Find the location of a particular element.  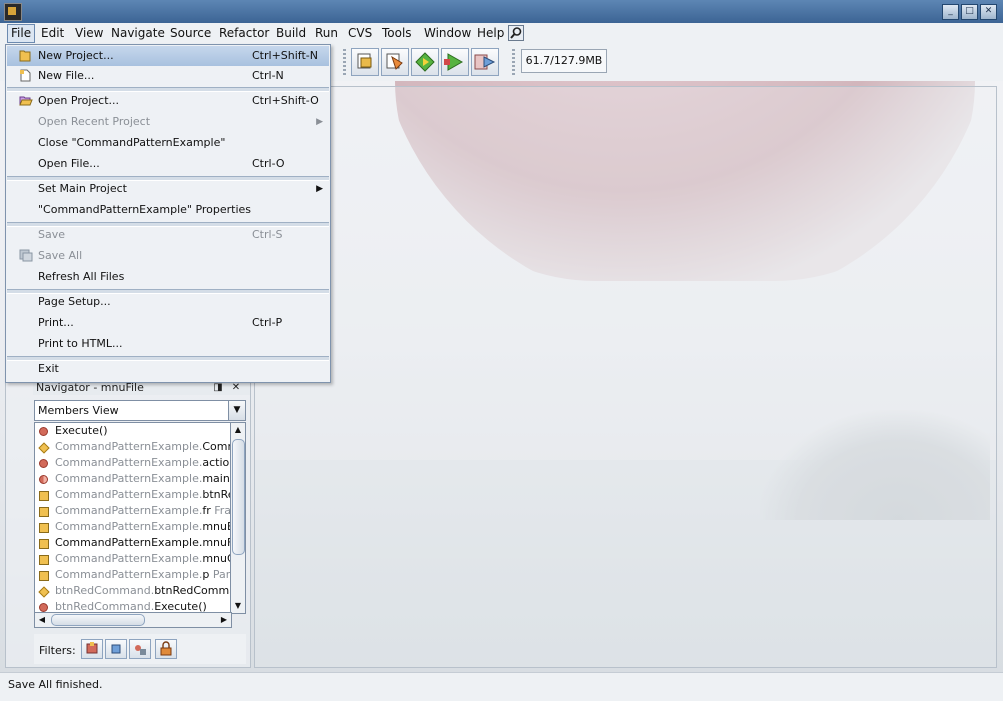

status-text: Save All finished. is located at coordinates (55, 684).